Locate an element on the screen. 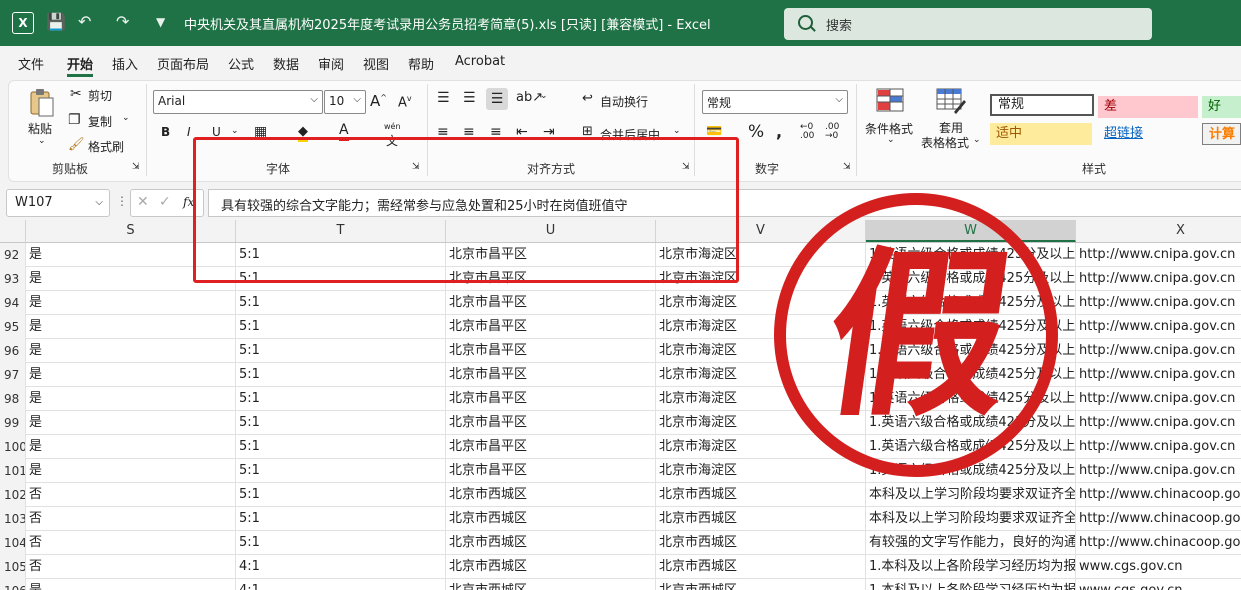 The width and height of the screenshot is (1241, 590). select-all-corner is located at coordinates (13, 231).